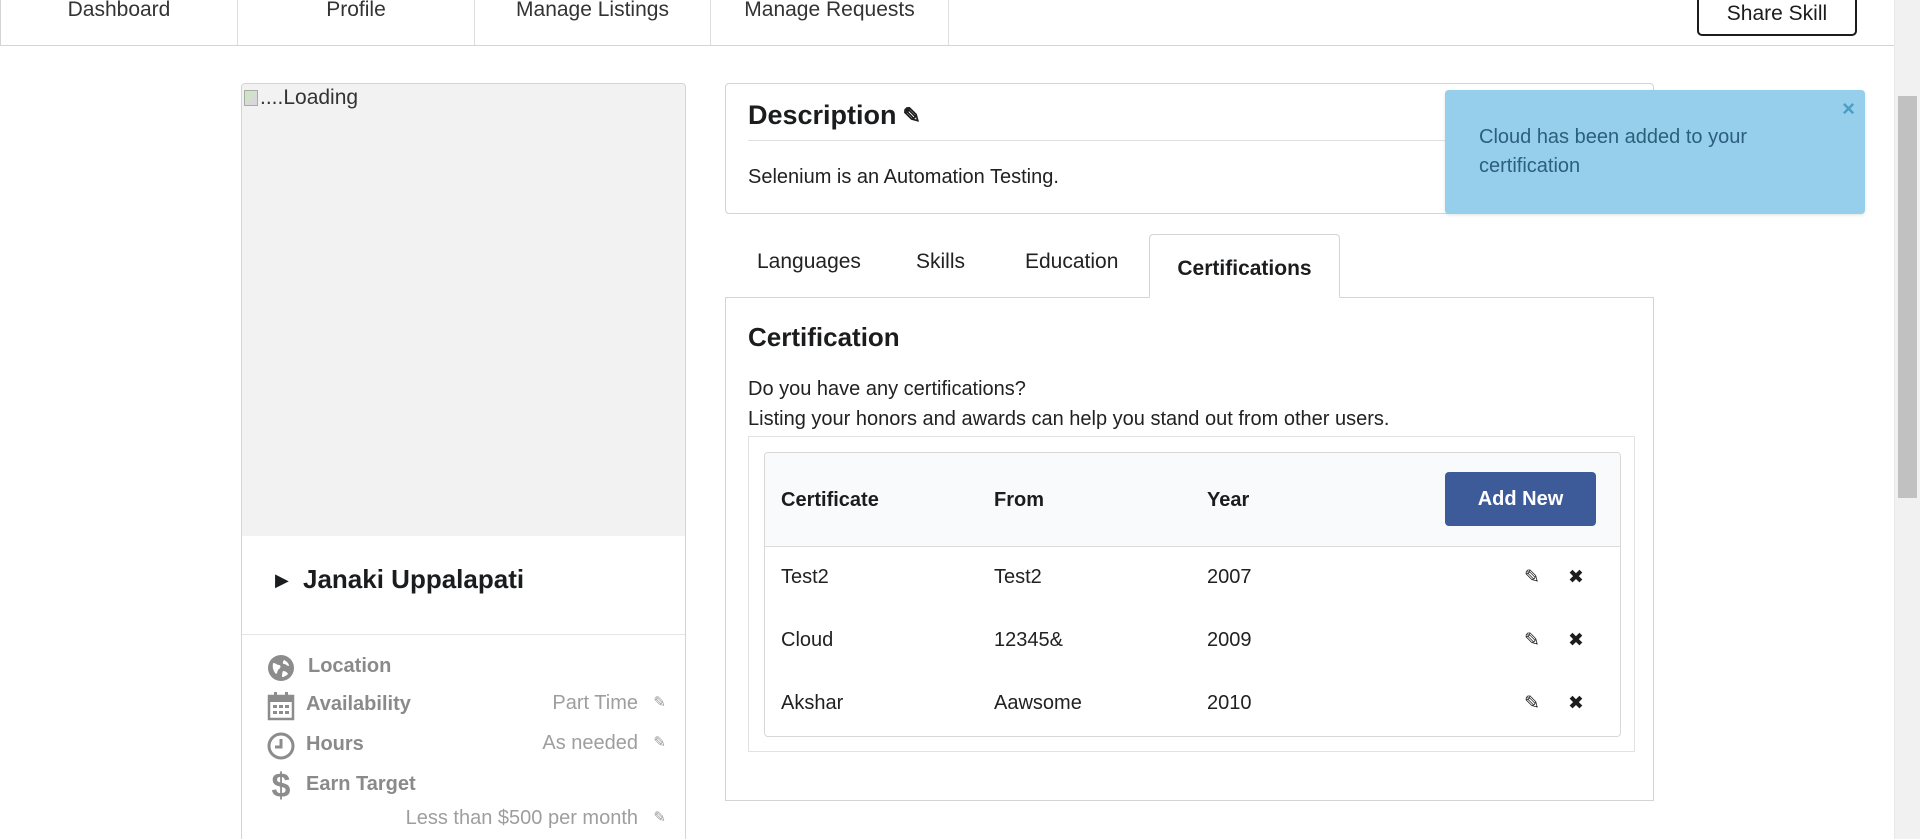 This screenshot has height=839, width=1920. What do you see at coordinates (358, 704) in the screenshot?
I see `availability-label: Availability` at bounding box center [358, 704].